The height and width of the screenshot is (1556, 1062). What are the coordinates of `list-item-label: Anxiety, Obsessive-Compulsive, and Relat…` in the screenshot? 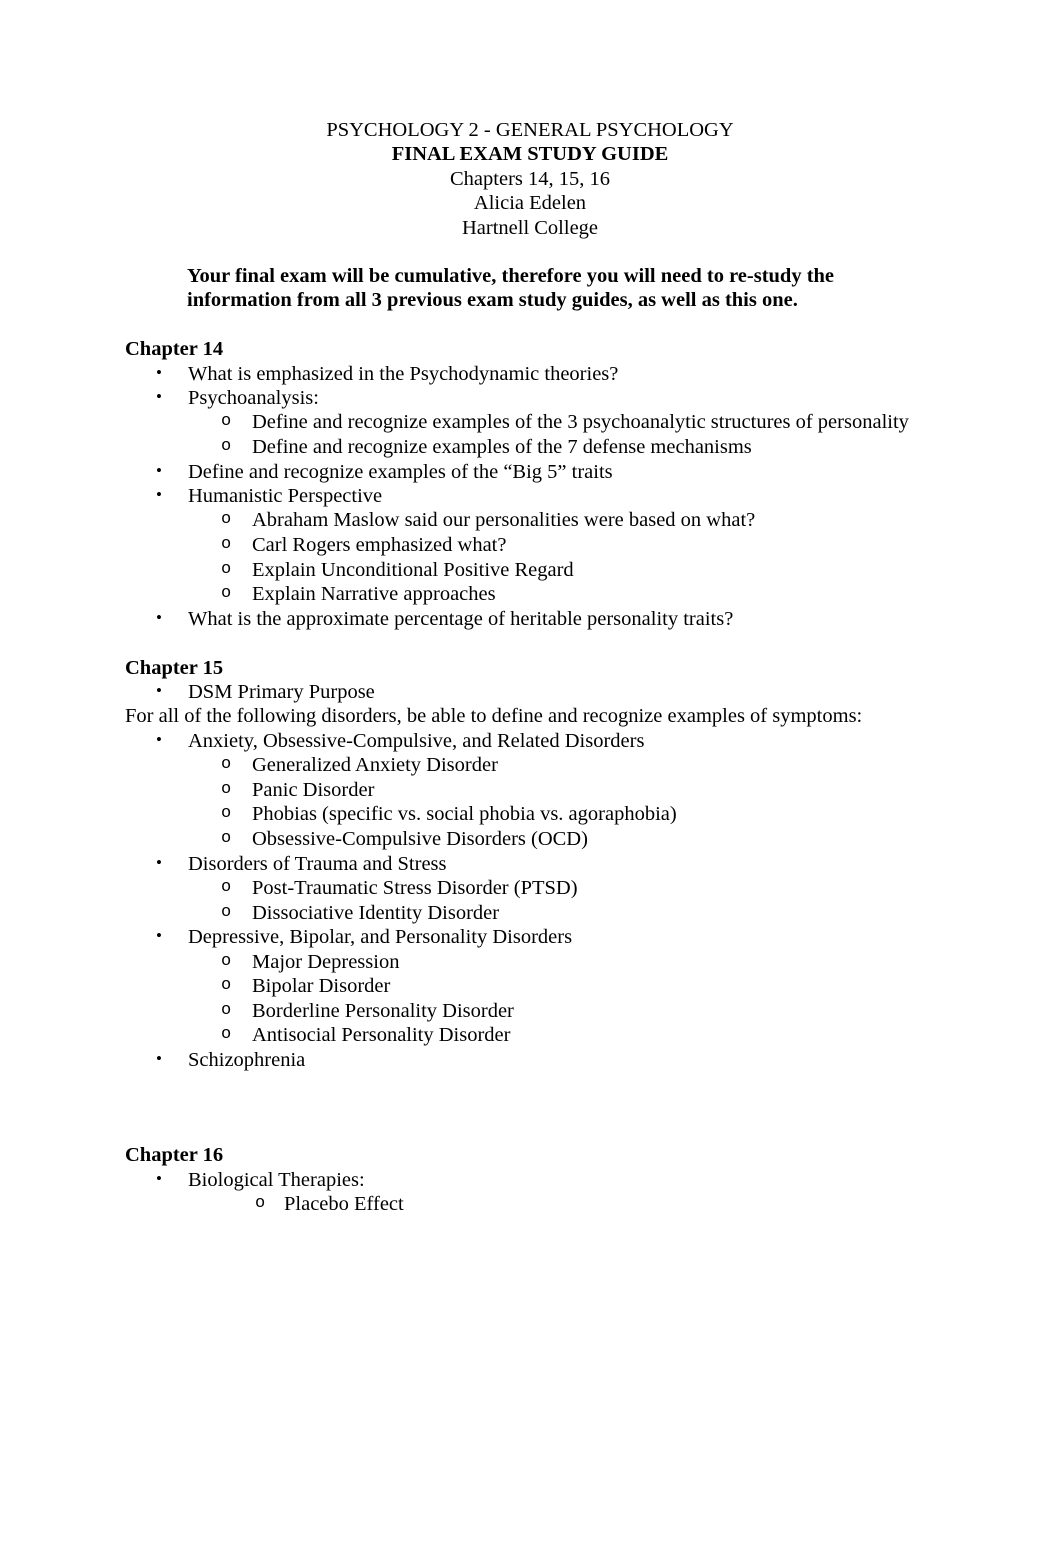 It's located at (416, 740).